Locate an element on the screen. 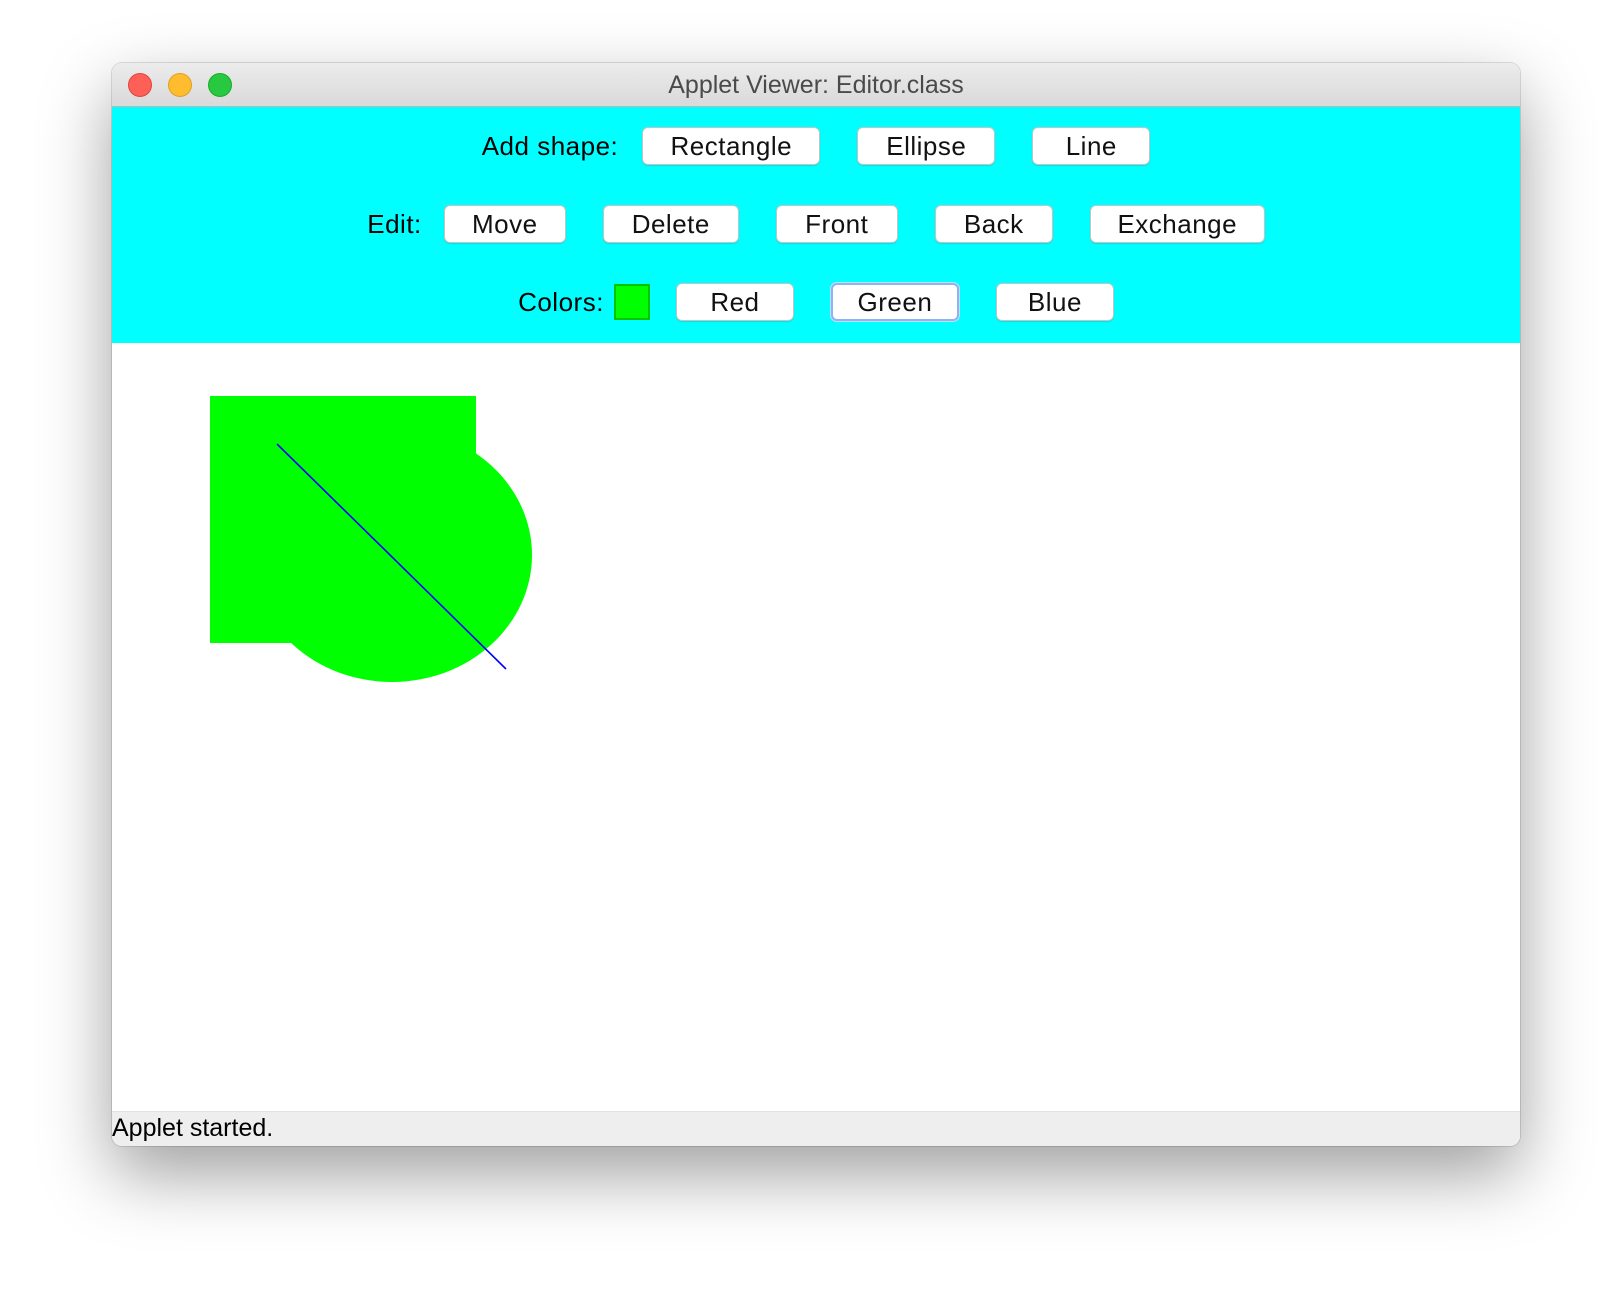  back-button: Back is located at coordinates (993, 224).